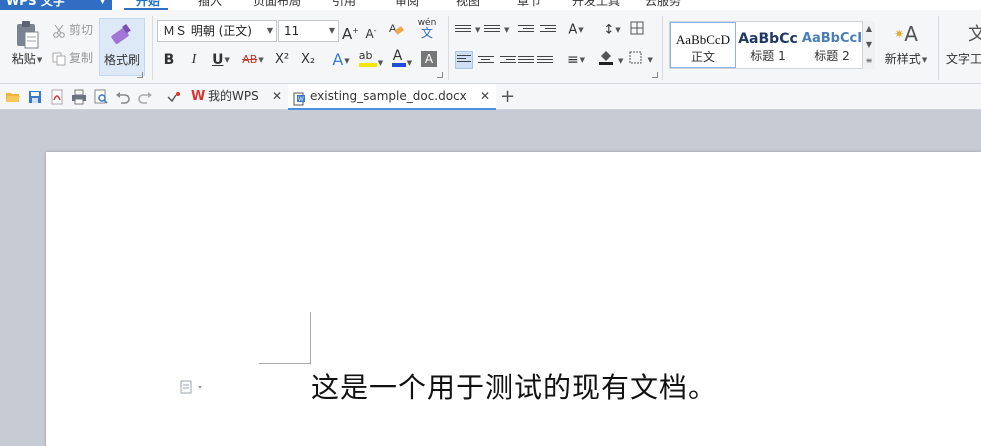 The height and width of the screenshot is (446, 981). I want to click on svg-text: W, so click(301, 100).